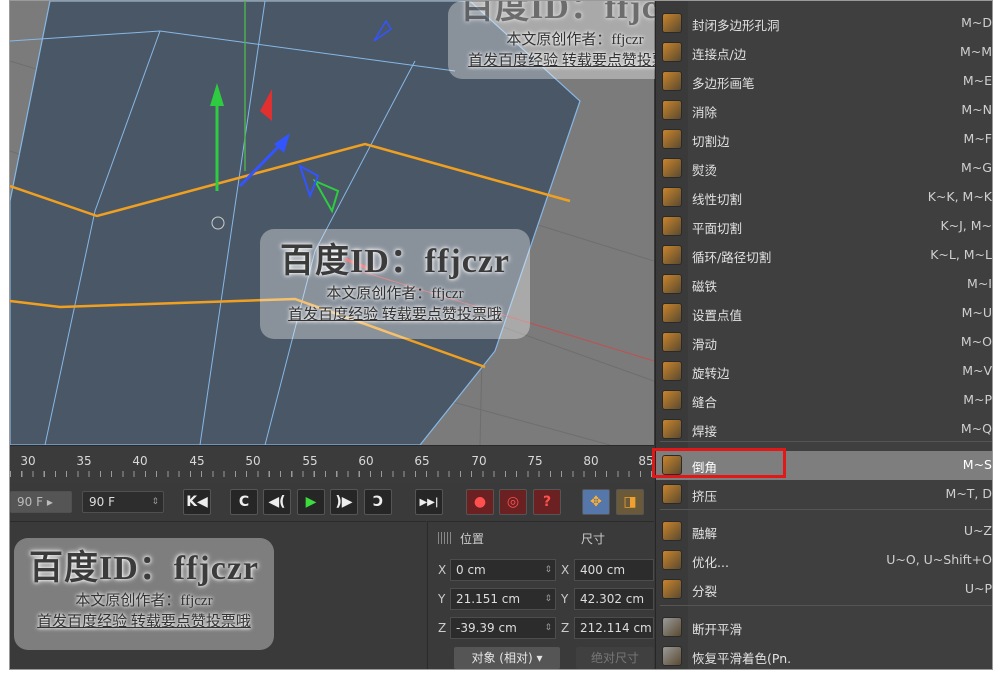 The image size is (1000, 679). What do you see at coordinates (672, 284) in the screenshot?
I see `magnet-icon` at bounding box center [672, 284].